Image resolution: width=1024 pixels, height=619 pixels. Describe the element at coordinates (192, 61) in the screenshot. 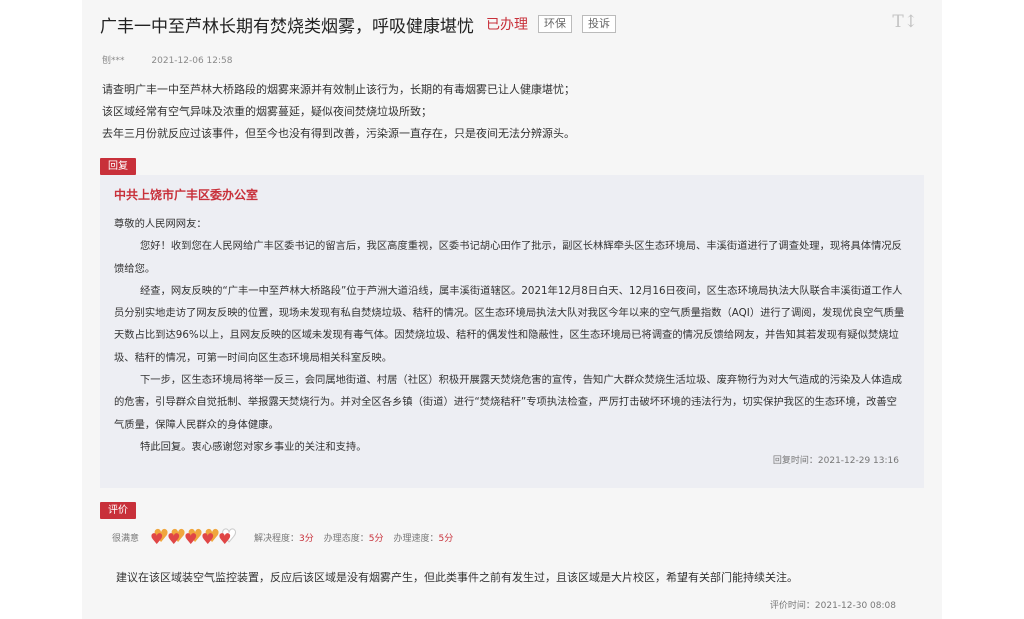

I see `post-time: 2021-12-06 12:58` at that location.